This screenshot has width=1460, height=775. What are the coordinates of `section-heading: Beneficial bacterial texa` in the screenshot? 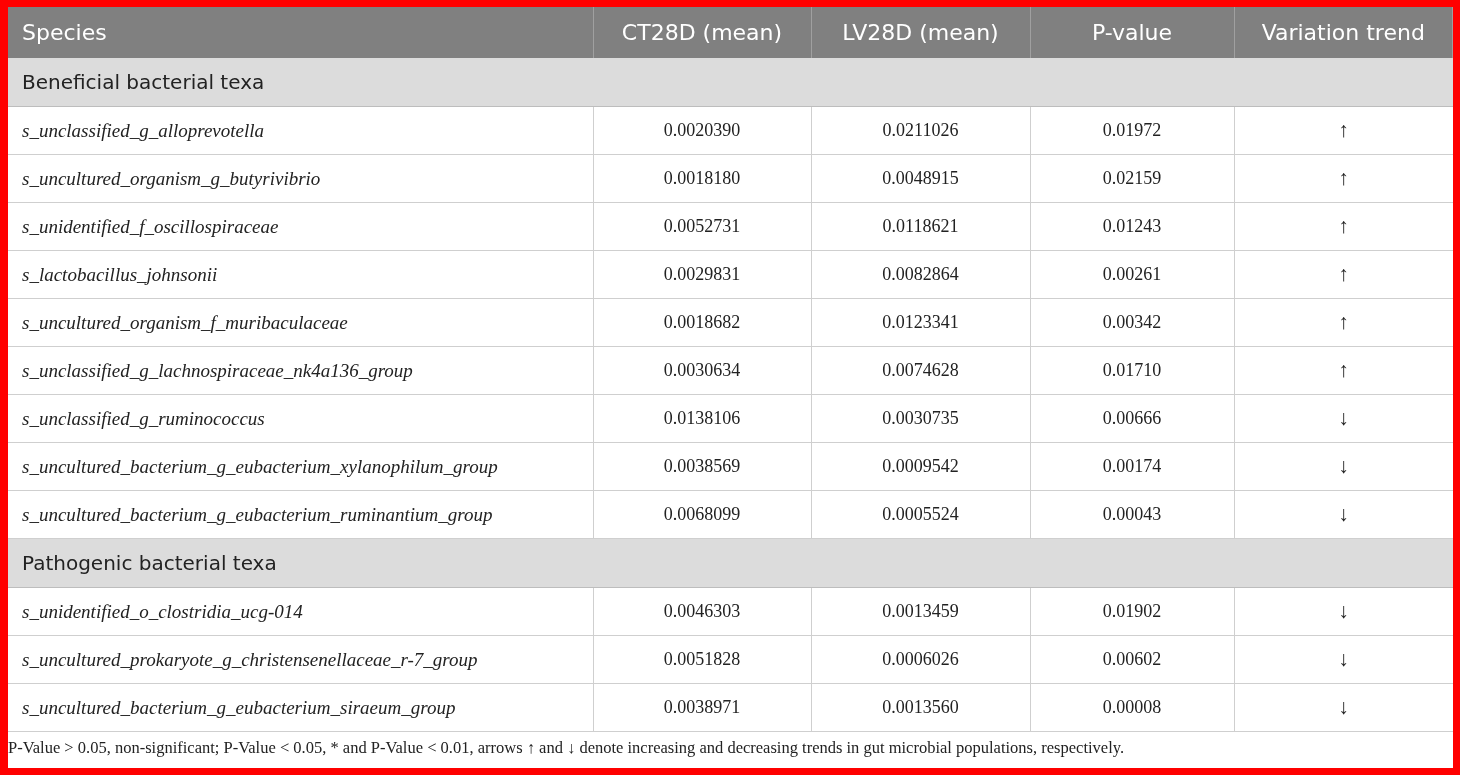 It's located at (730, 82).